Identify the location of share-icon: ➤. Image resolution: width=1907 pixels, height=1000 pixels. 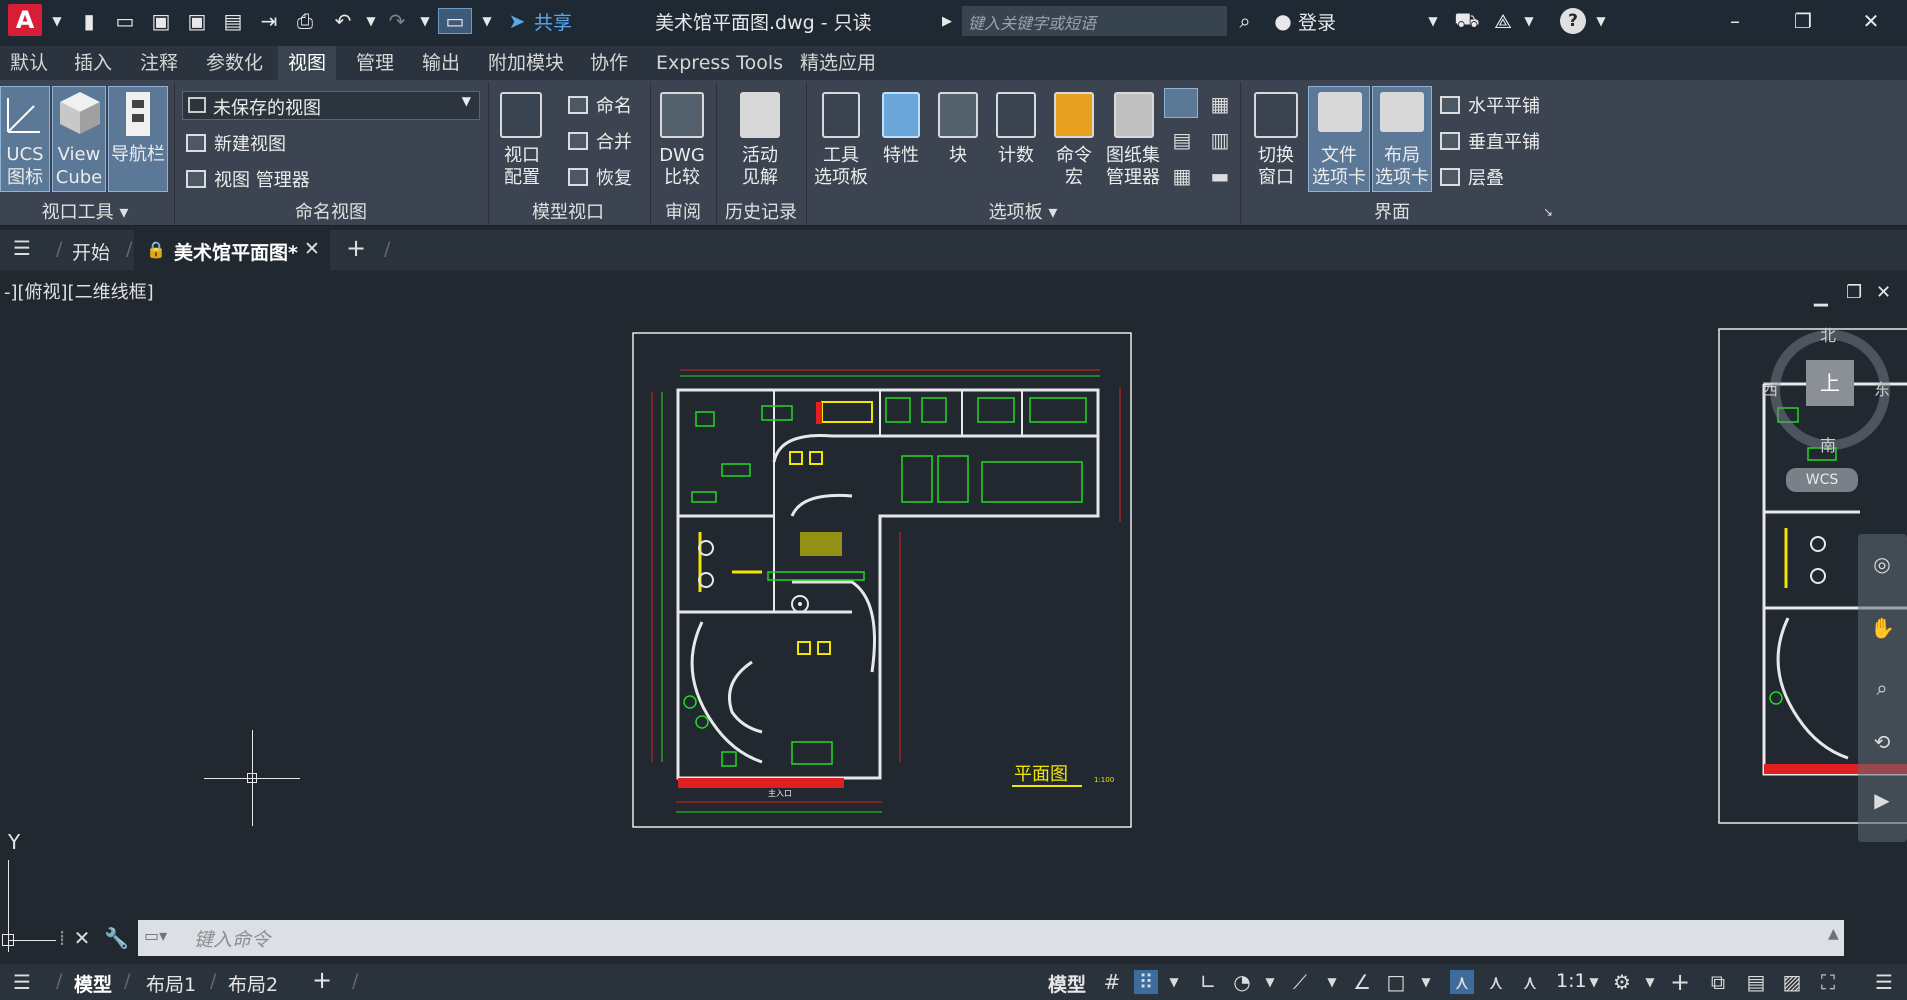
(517, 21).